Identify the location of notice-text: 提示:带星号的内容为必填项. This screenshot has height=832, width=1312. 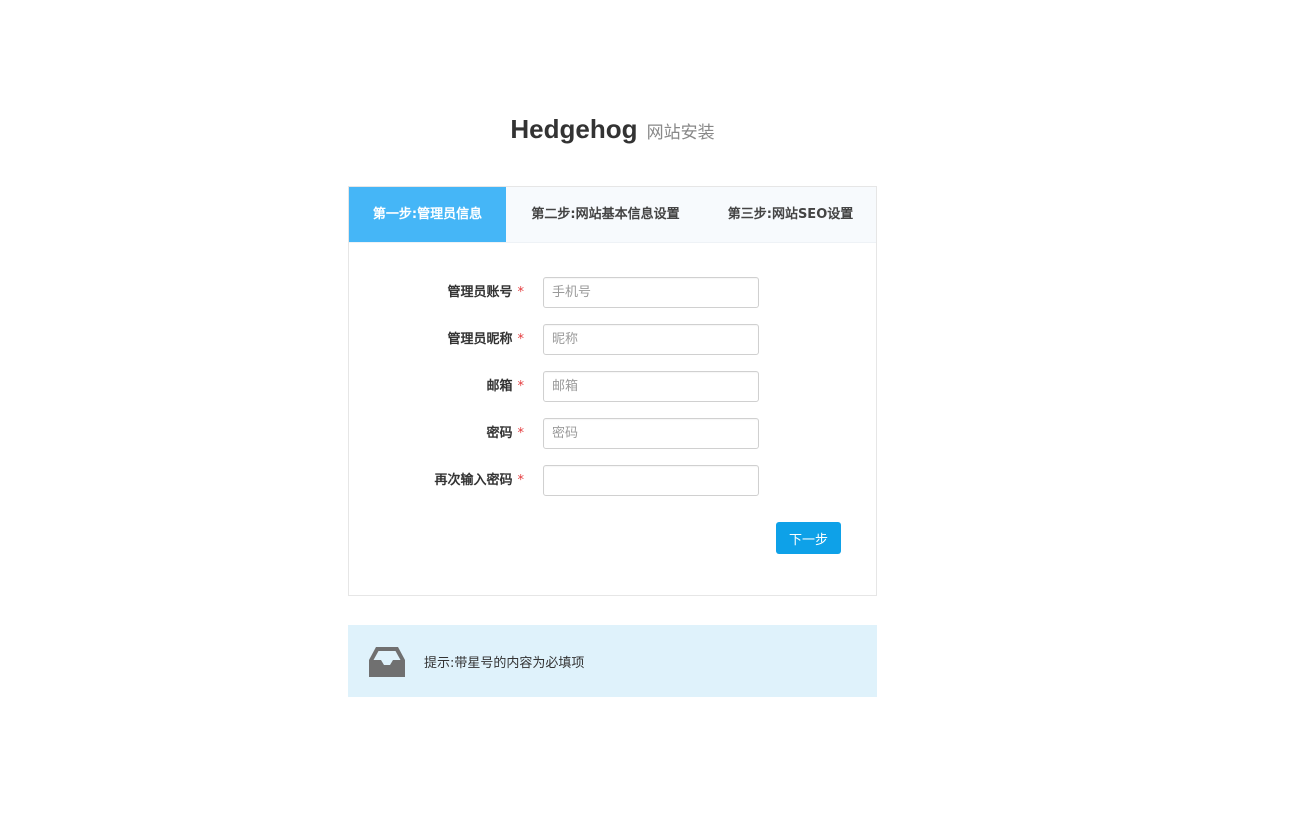
(504, 663).